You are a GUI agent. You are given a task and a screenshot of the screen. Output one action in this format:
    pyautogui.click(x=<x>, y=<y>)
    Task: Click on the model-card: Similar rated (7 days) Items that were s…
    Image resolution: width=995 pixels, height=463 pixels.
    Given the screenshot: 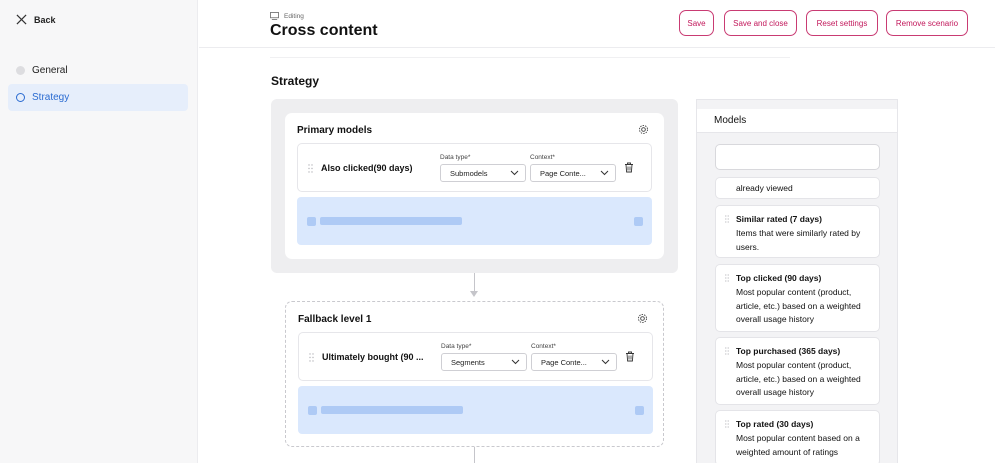 What is the action you would take?
    pyautogui.click(x=797, y=231)
    